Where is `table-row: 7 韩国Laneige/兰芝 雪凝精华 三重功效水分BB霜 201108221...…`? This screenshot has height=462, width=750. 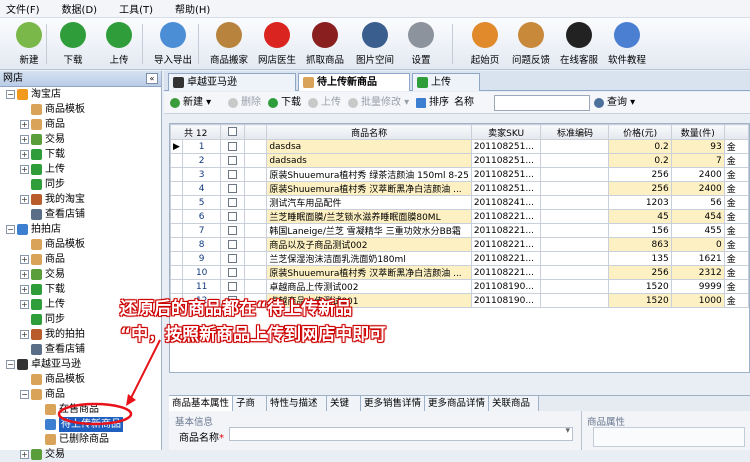 table-row: 7 韩国Laneige/兰芝 雪凝精华 三重功效水分BB霜 201108221...… is located at coordinates (459, 230).